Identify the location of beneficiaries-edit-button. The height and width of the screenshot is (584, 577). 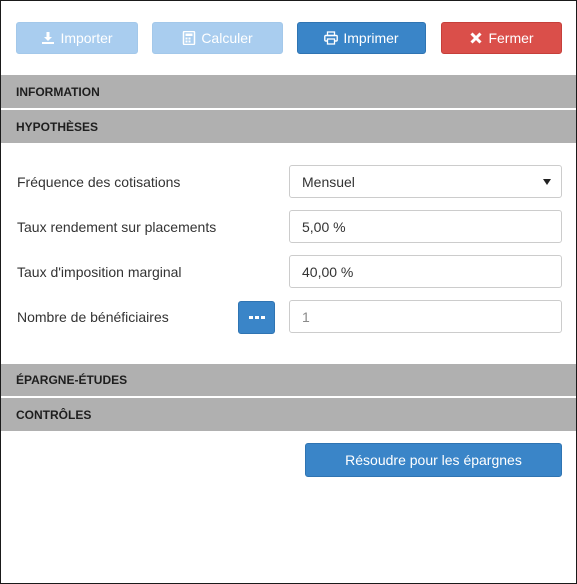
(256, 317).